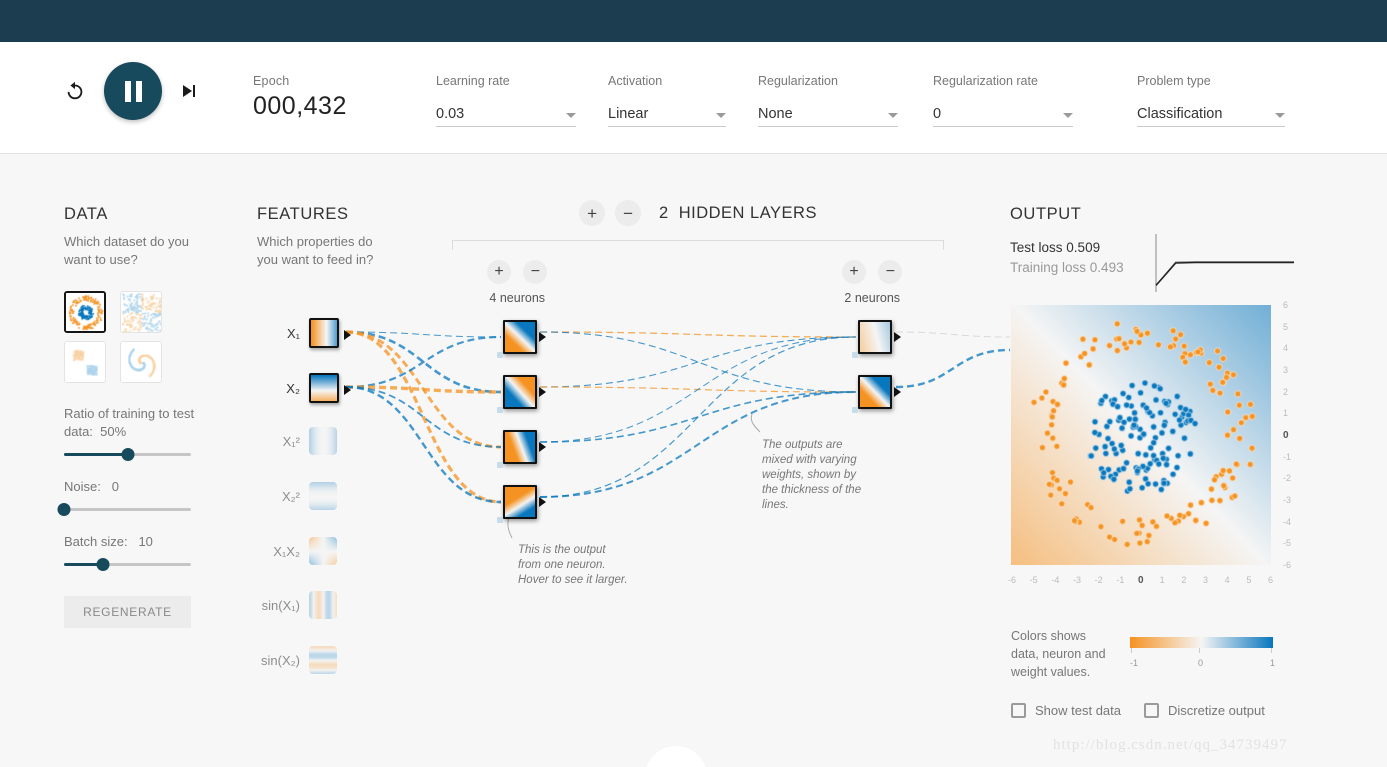 The image size is (1387, 767). What do you see at coordinates (872, 298) in the screenshot?
I see `layer2-neuron-count: 2 neurons` at bounding box center [872, 298].